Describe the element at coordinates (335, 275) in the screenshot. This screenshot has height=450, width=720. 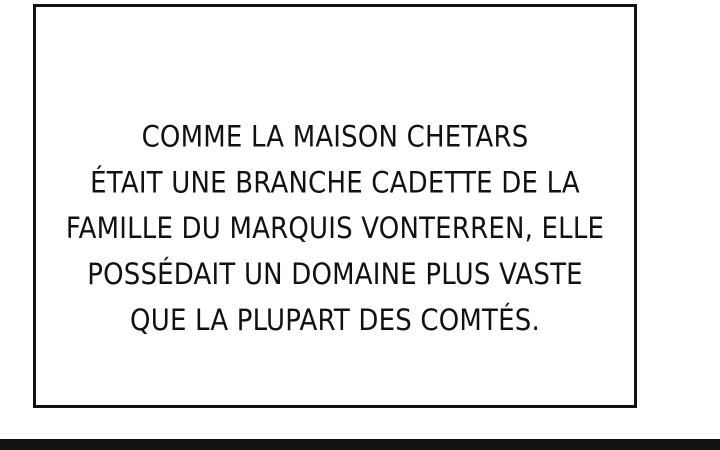
I see `caption-line: POSSÉDAIT UN DOMAINE PLUS VASTE` at that location.